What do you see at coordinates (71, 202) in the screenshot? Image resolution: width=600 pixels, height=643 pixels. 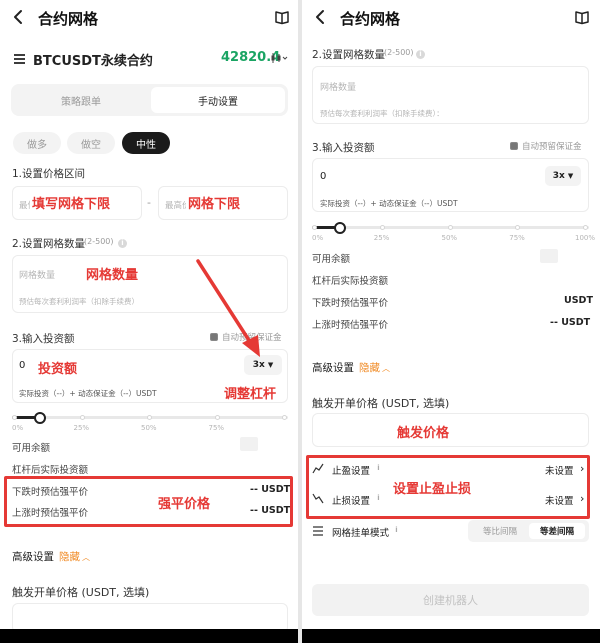 I see `annotation-lower: 填写网格下限` at bounding box center [71, 202].